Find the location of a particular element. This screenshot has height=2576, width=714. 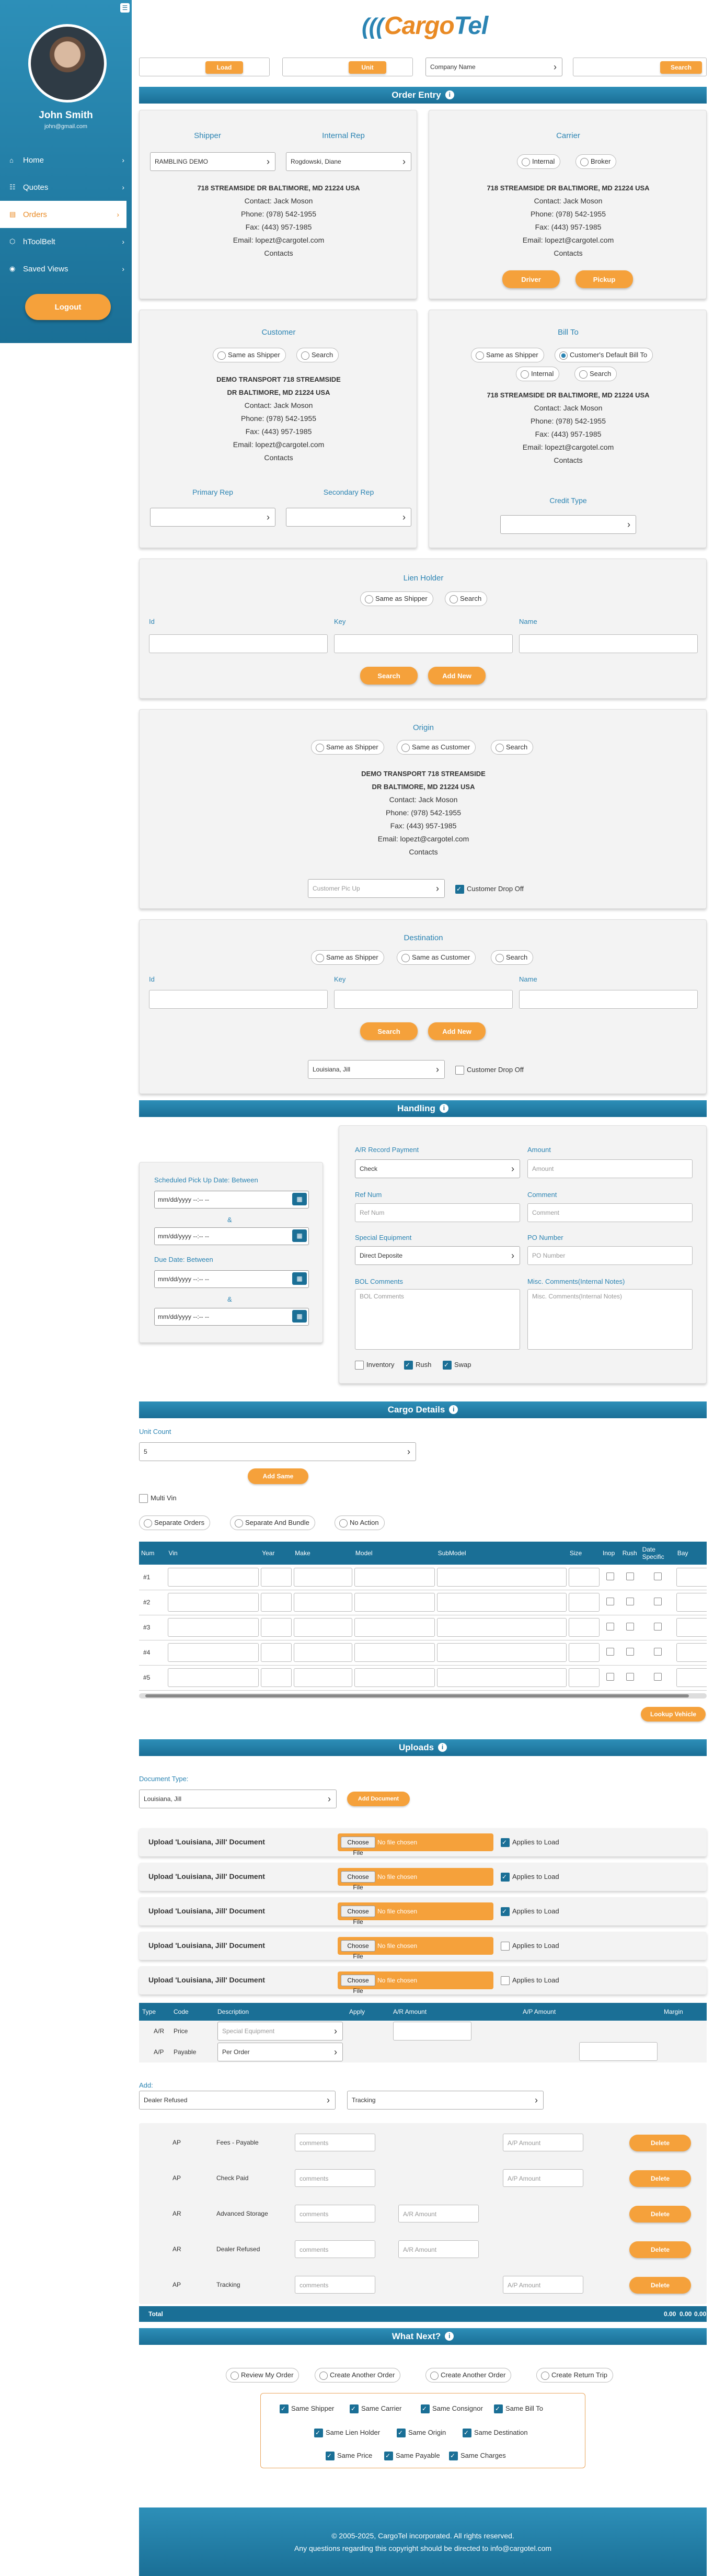

lien-add-new-button: Add New is located at coordinates (457, 676).